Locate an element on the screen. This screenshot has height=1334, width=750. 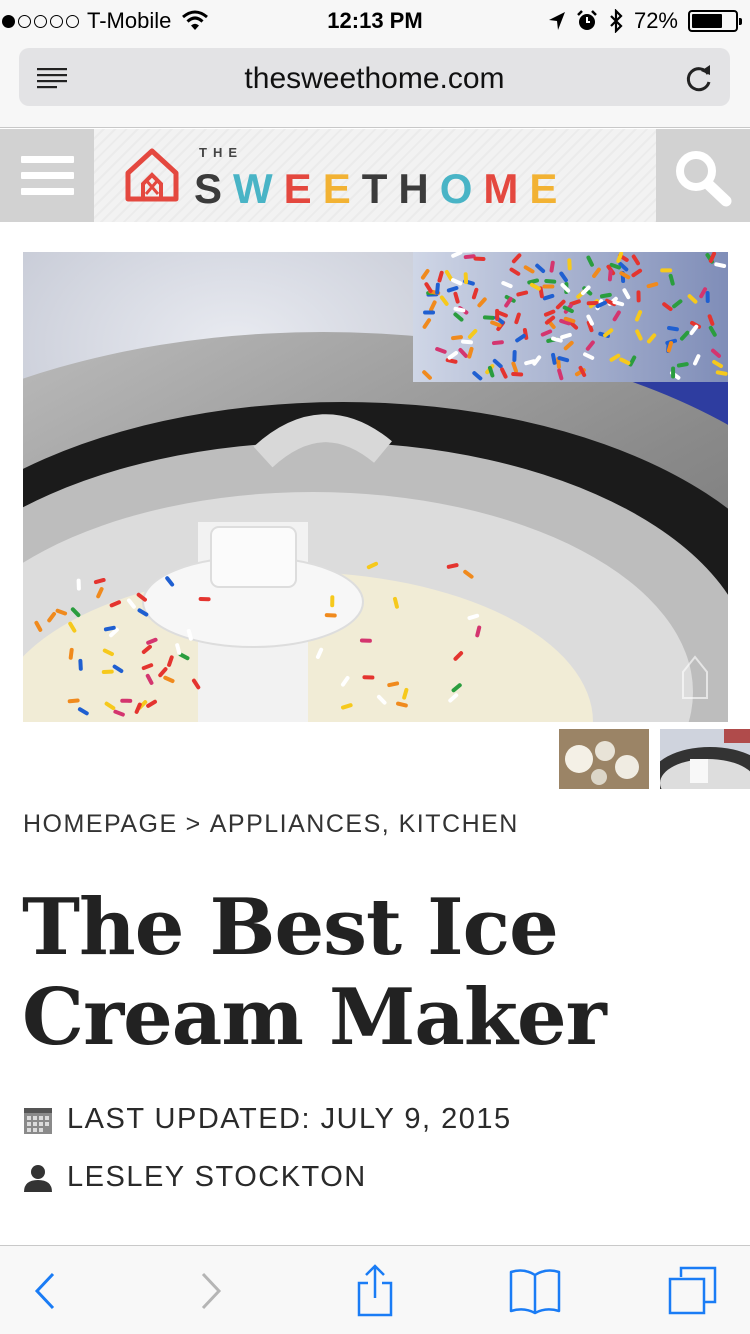
reload-icon is located at coordinates (699, 78).